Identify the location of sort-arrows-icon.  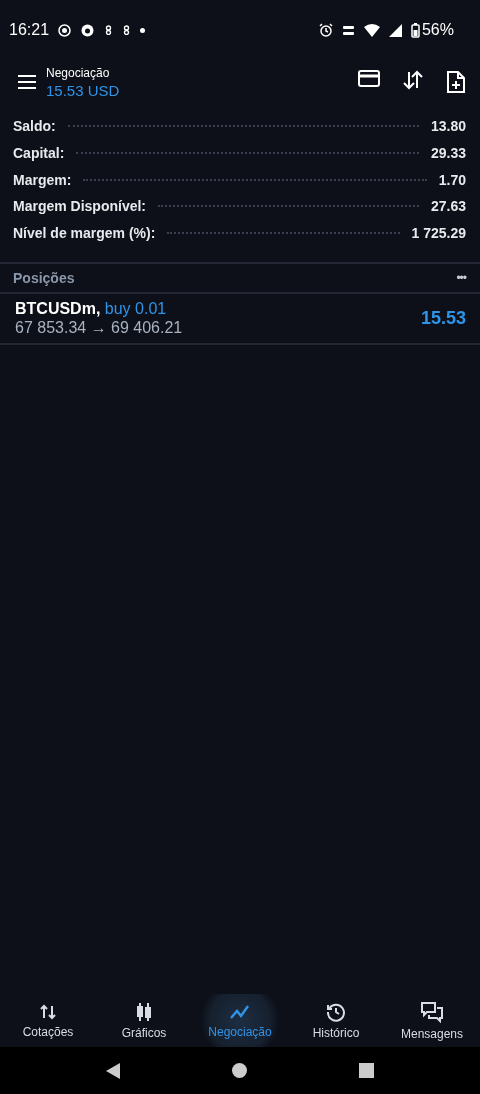
(48, 1011).